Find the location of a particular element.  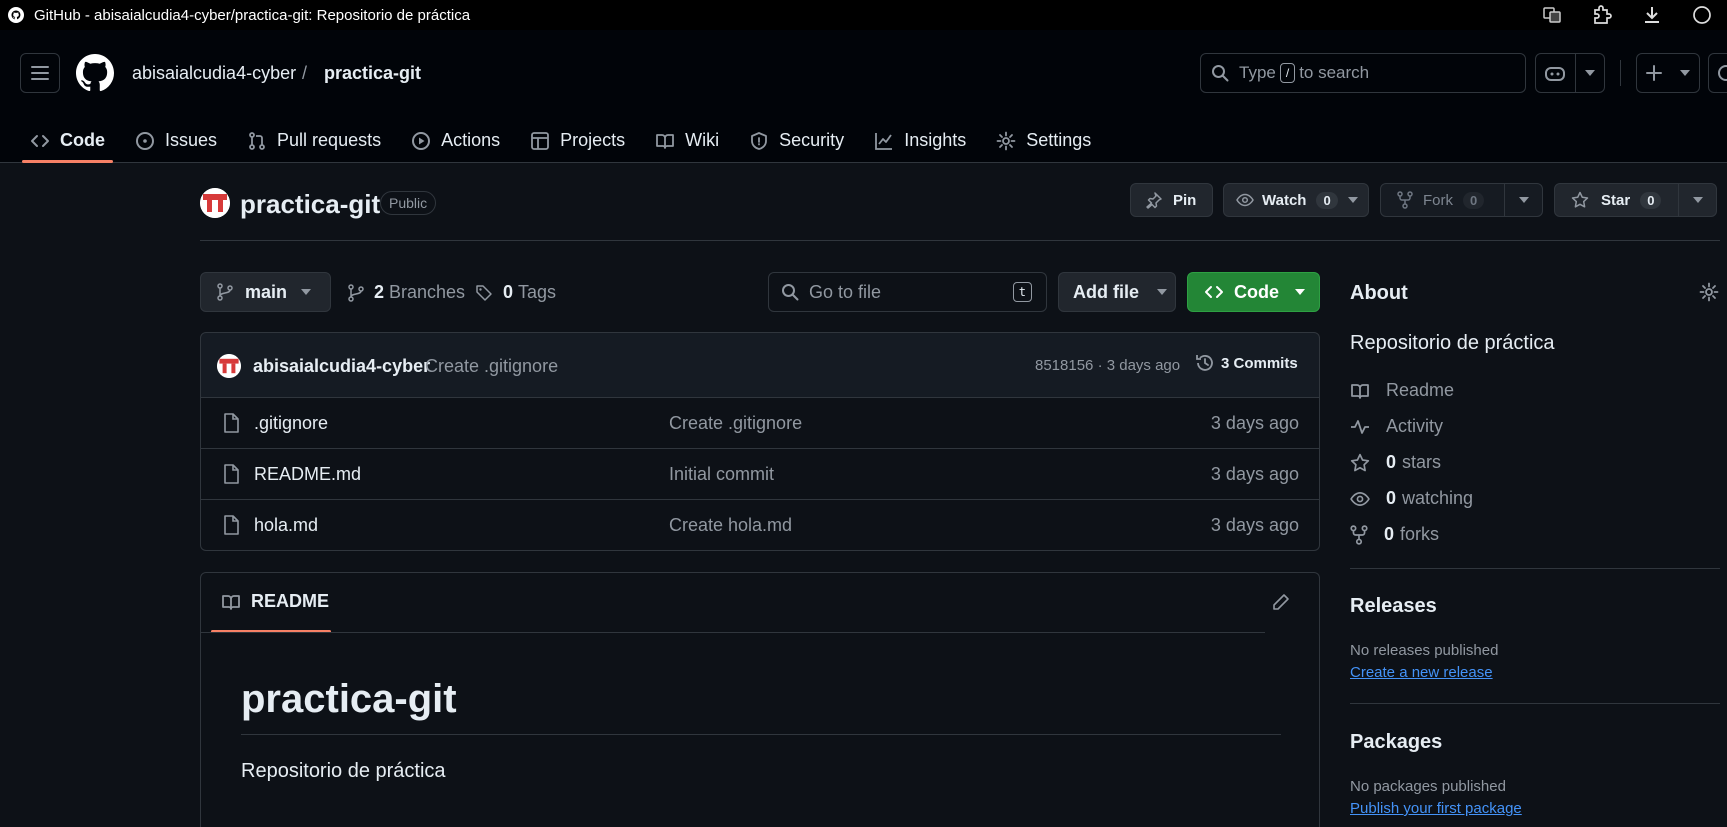

go-to-file-input: Go to file t is located at coordinates (907, 292).